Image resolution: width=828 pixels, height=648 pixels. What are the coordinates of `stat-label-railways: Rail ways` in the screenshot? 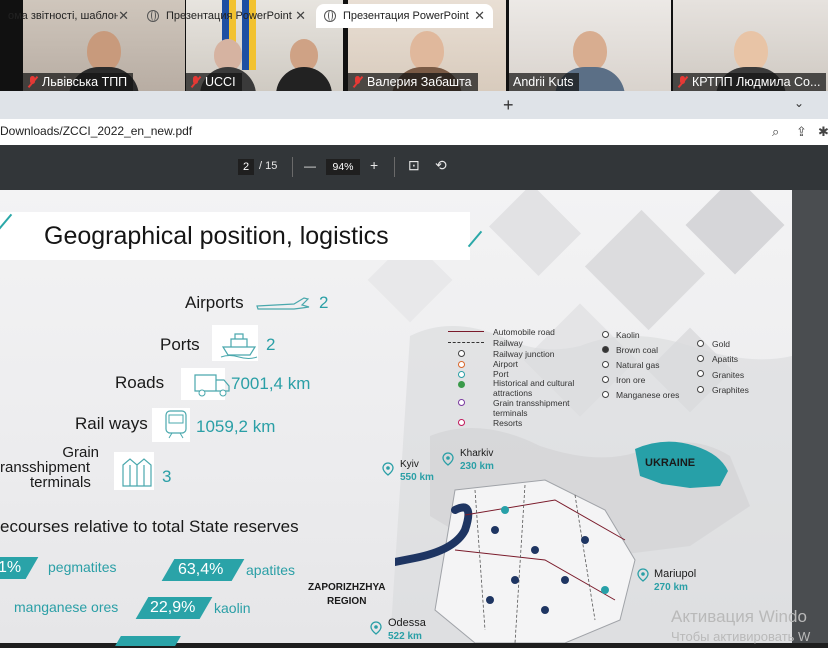 It's located at (111, 423).